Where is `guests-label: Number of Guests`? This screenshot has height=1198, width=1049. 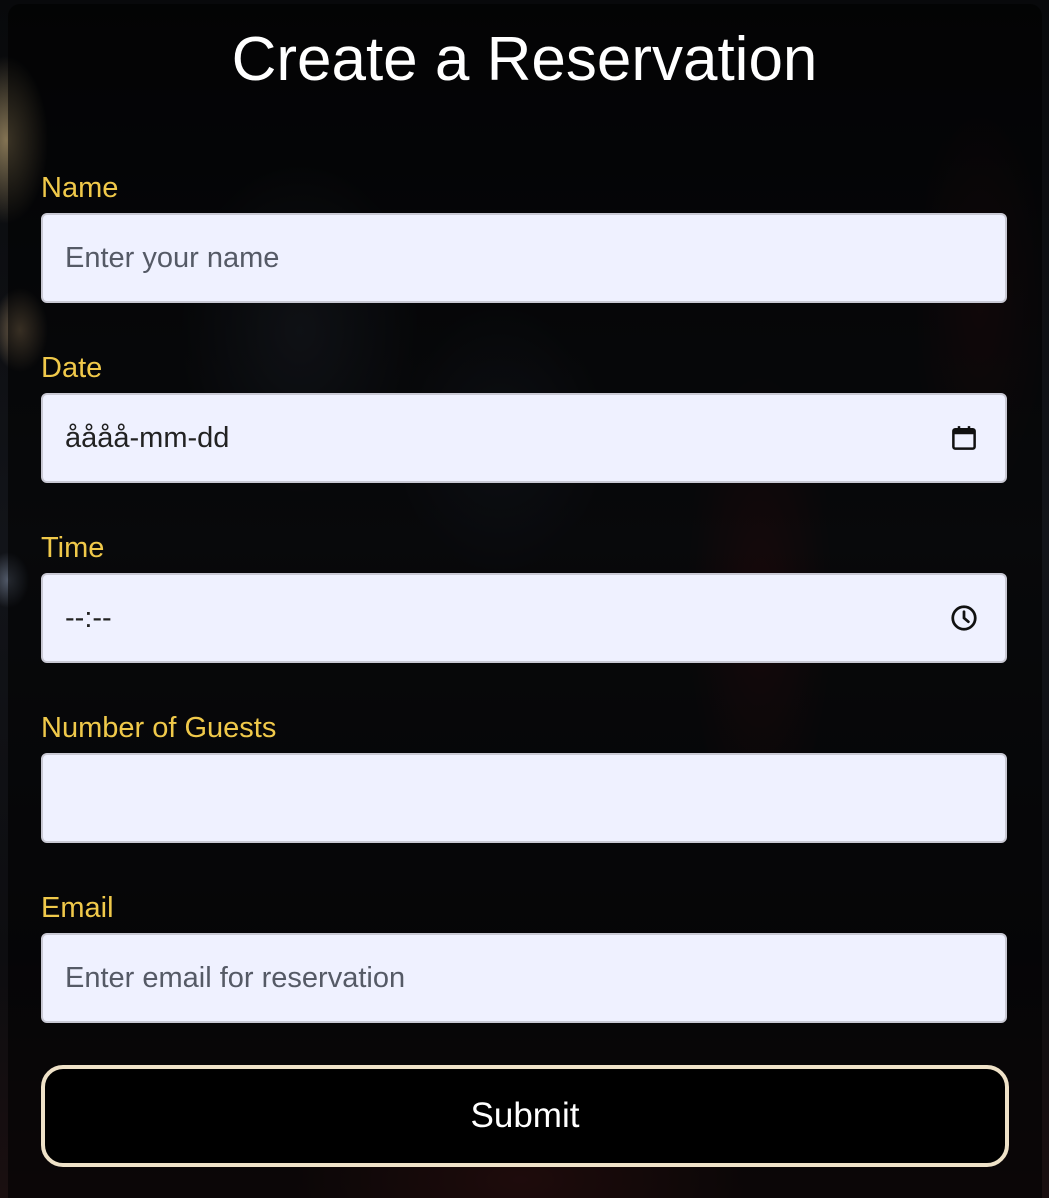 guests-label: Number of Guests is located at coordinates (159, 728).